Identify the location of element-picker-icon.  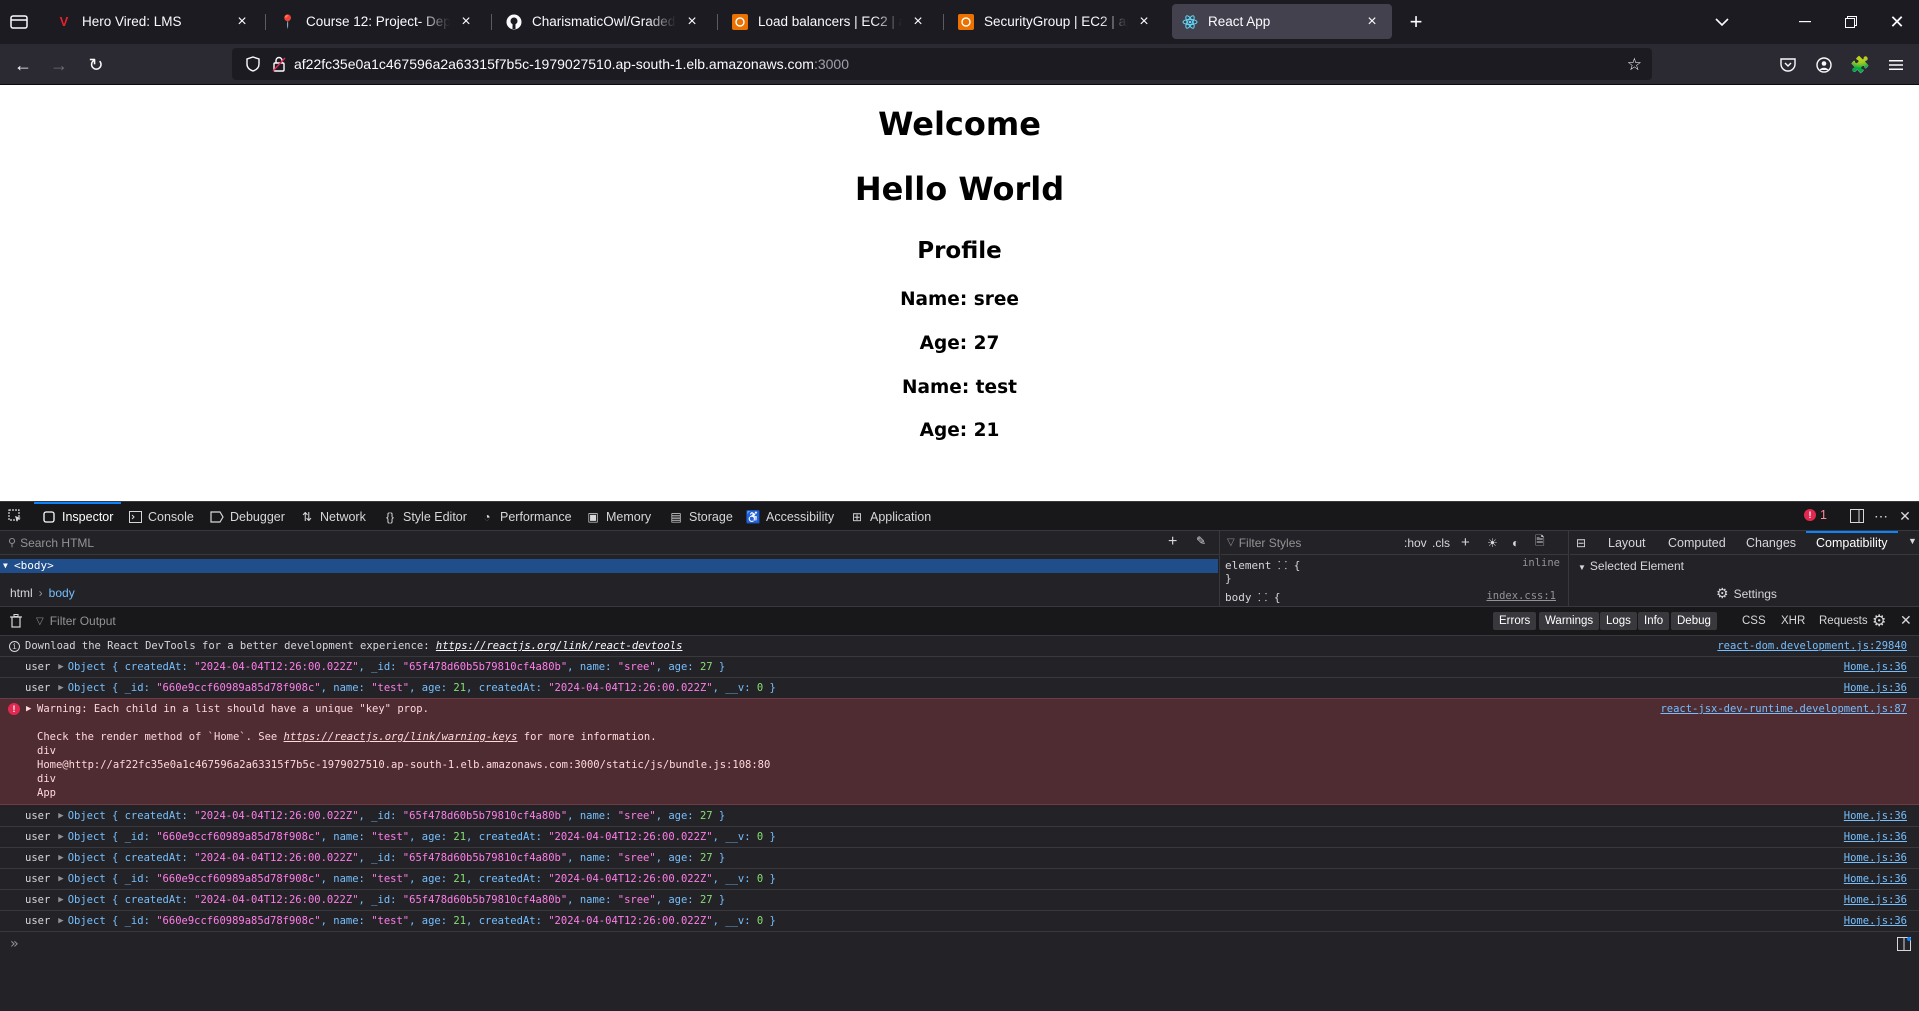
(15, 516).